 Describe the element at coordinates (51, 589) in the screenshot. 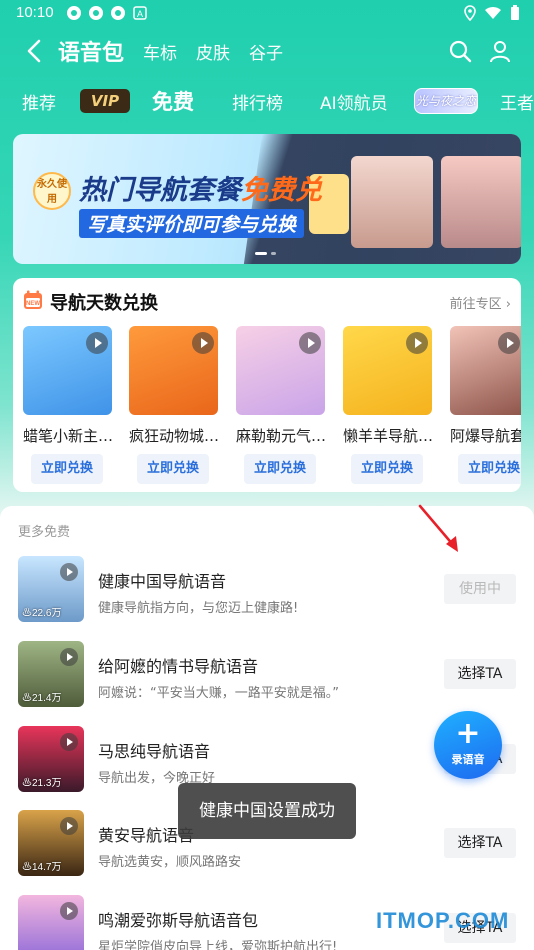

I see `voice-pack-thumbnail: ♨22.6万` at that location.